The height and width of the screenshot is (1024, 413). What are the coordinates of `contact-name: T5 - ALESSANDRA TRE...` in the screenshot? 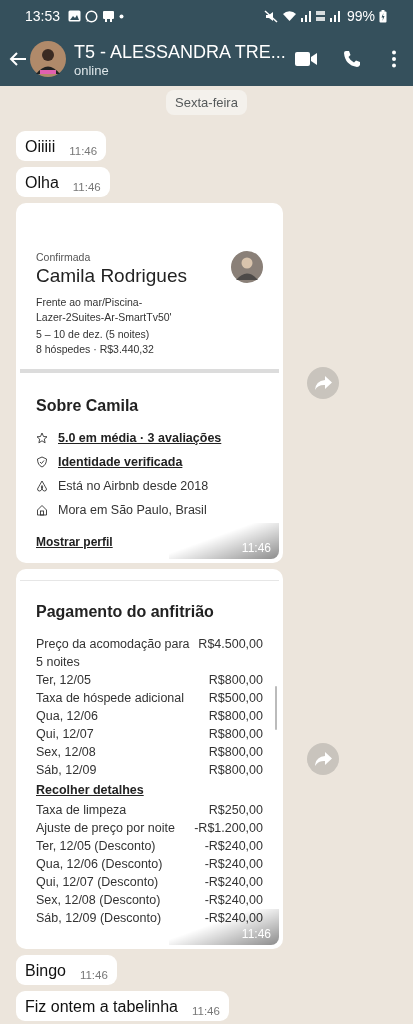 It's located at (178, 51).